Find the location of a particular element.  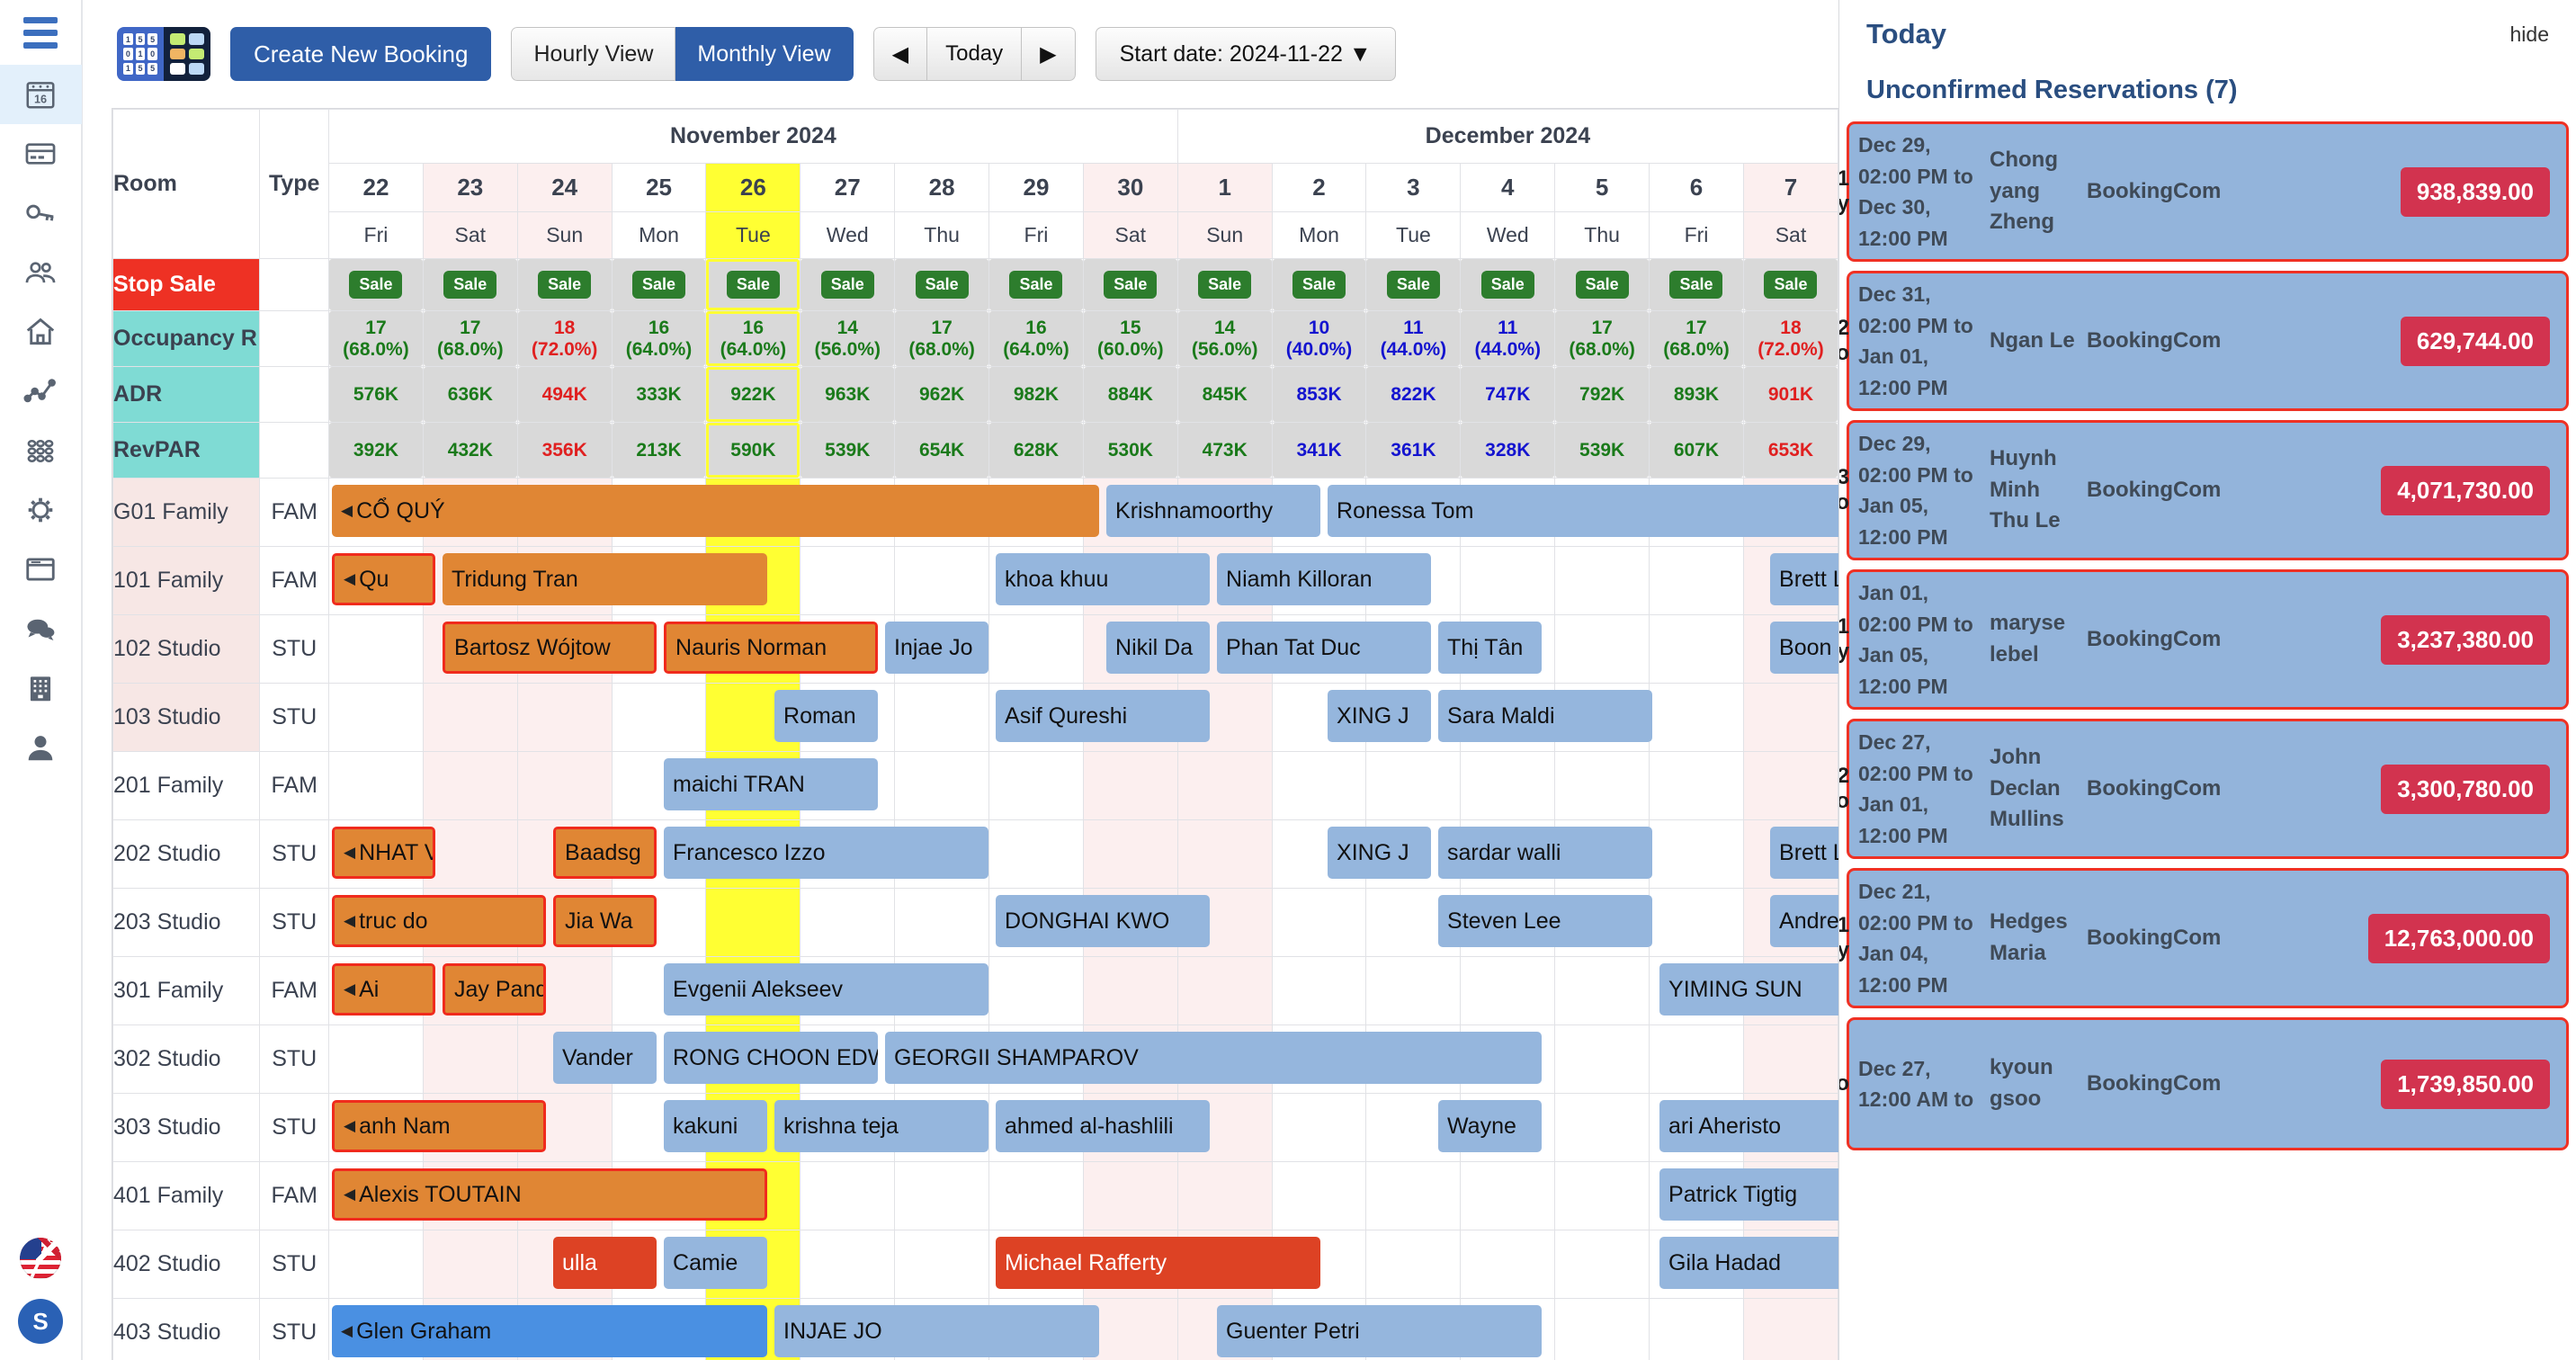

start-date-picker: Start date: 2024-11-22 ▼ is located at coordinates (1245, 54).